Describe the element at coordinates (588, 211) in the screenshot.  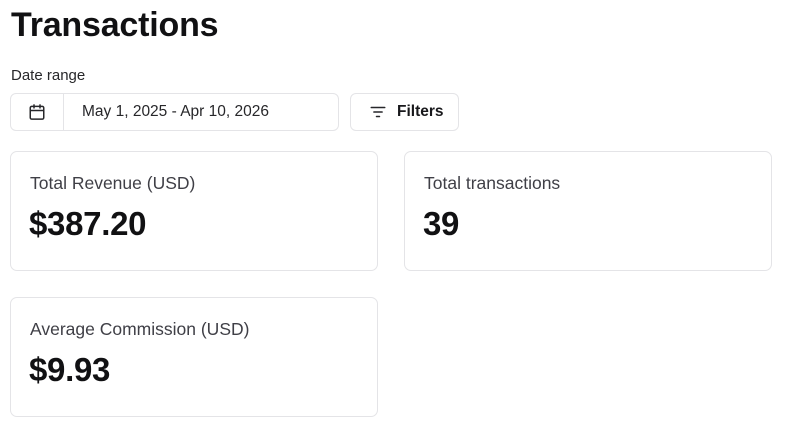
I see `total-transactions-card: Total transactions 39` at that location.